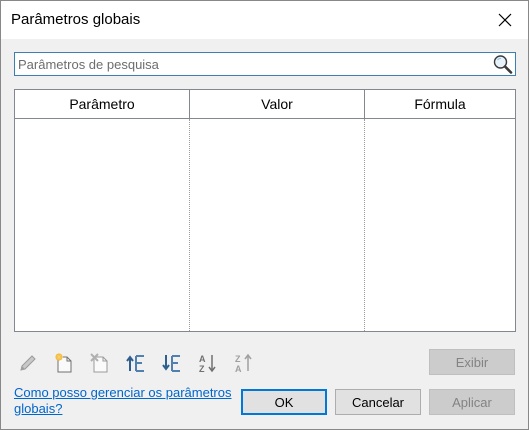  I want to click on sort-ascending-icon: A Z, so click(207, 364).